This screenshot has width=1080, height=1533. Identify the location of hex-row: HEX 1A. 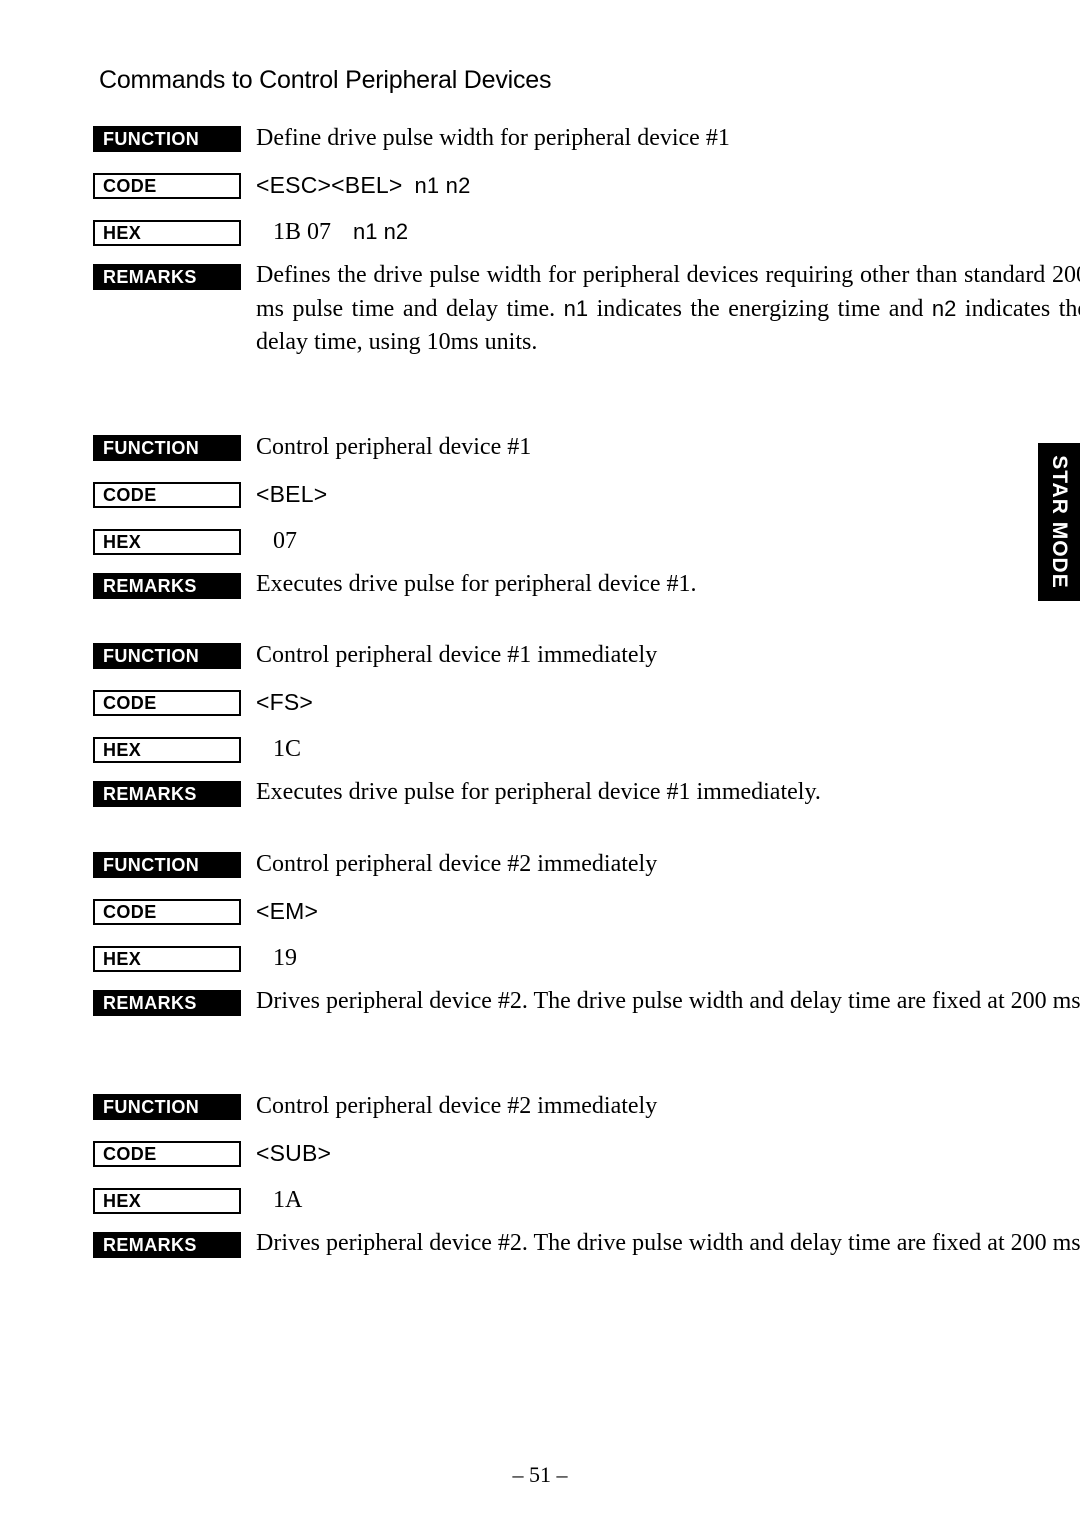
(553, 1209).